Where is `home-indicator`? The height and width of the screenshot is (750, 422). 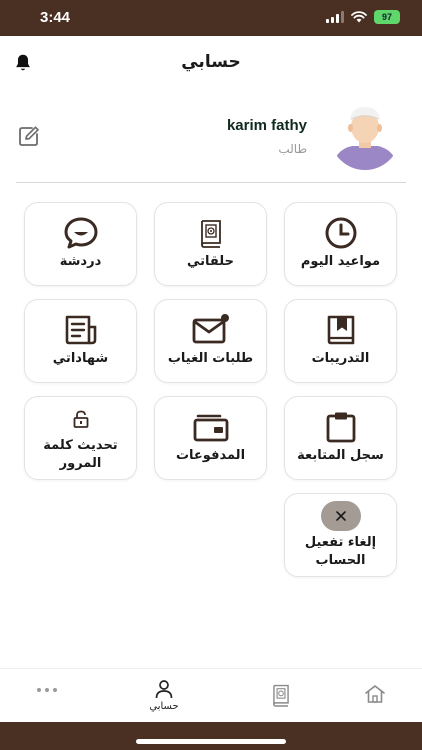 home-indicator is located at coordinates (211, 741).